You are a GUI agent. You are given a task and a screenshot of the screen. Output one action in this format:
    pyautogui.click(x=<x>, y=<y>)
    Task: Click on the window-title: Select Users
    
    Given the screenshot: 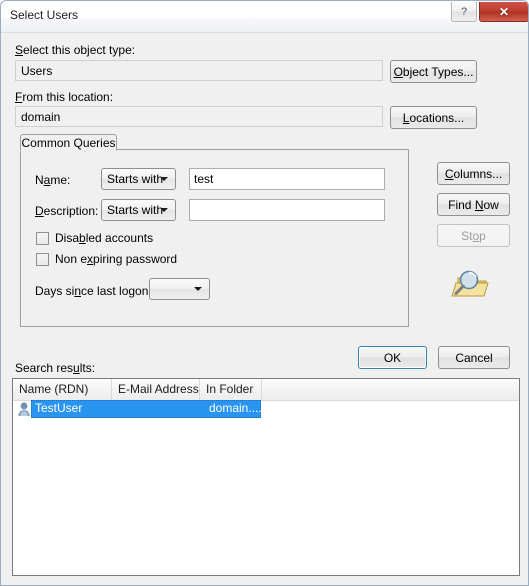 What is the action you would take?
    pyautogui.click(x=44, y=15)
    